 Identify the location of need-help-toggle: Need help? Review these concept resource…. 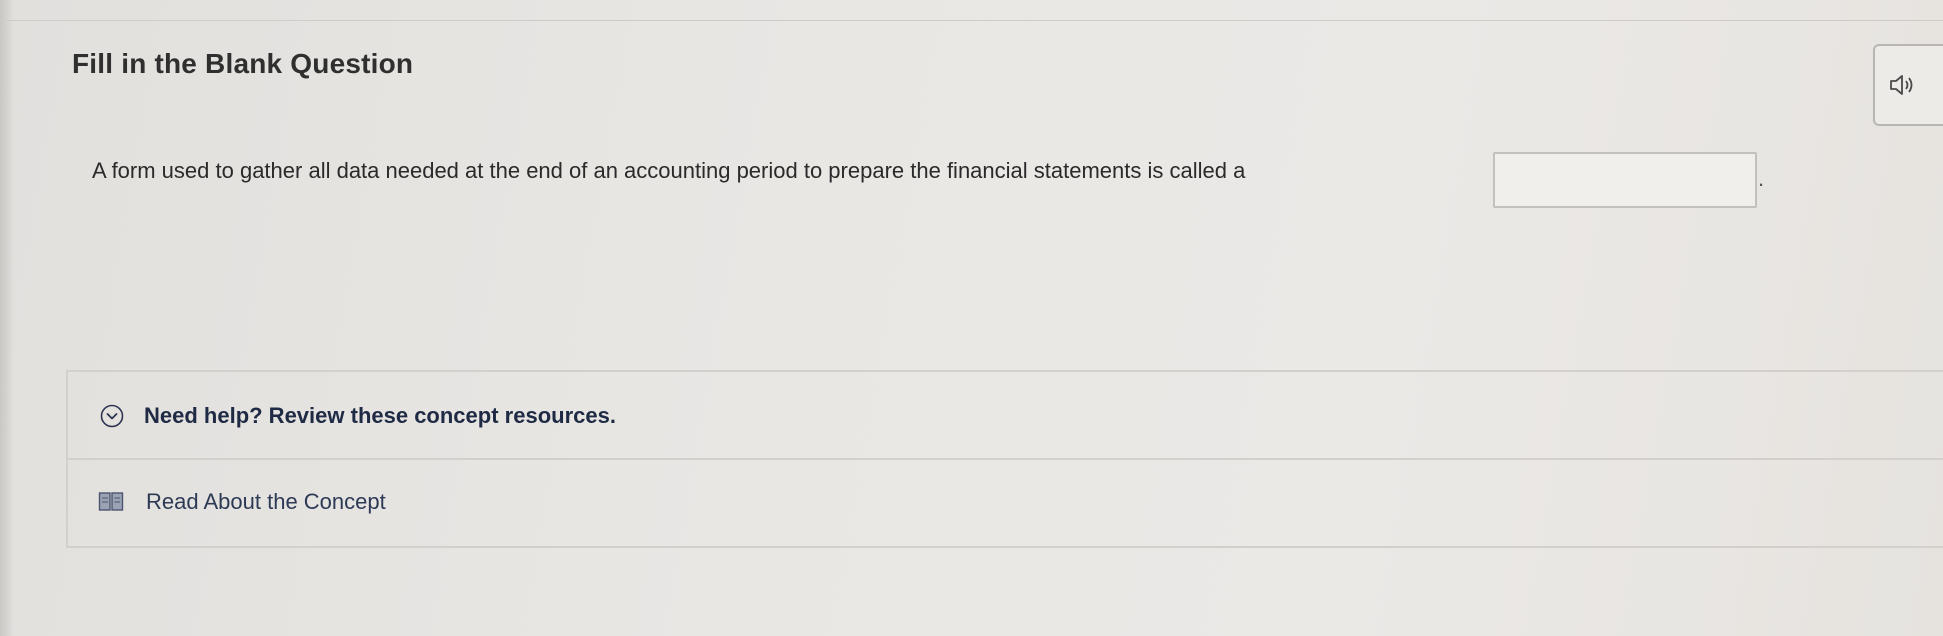
(1005, 416).